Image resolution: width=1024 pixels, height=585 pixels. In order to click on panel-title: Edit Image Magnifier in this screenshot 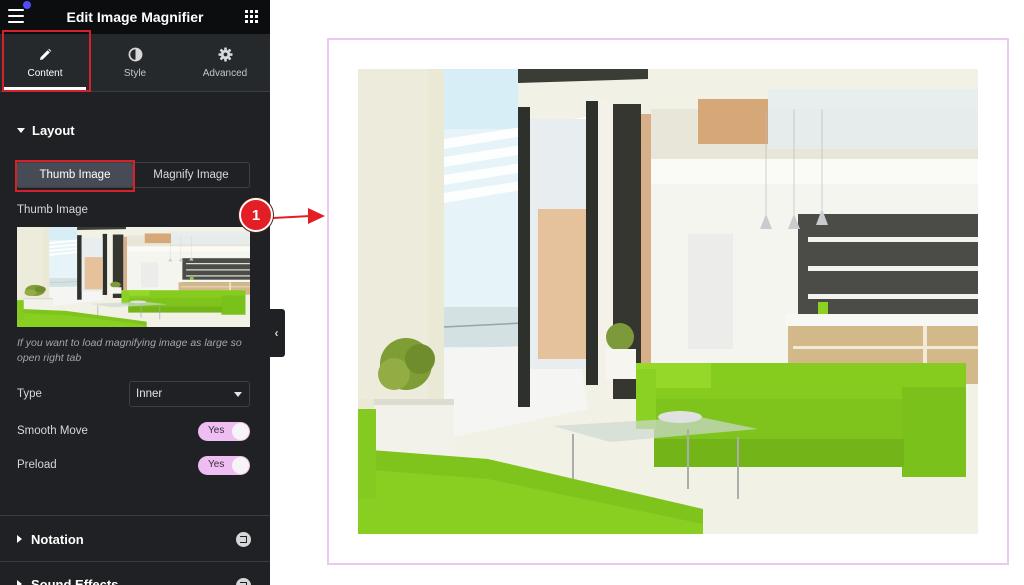, I will do `click(135, 17)`.